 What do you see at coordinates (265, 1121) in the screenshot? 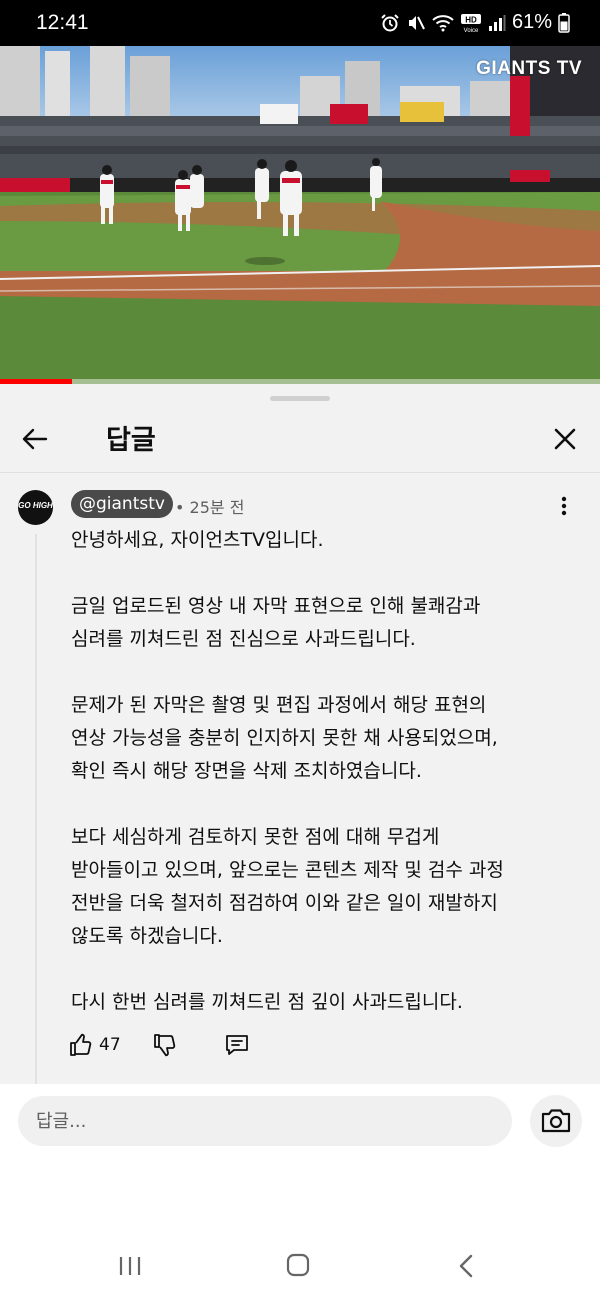
I see `reply-input` at bounding box center [265, 1121].